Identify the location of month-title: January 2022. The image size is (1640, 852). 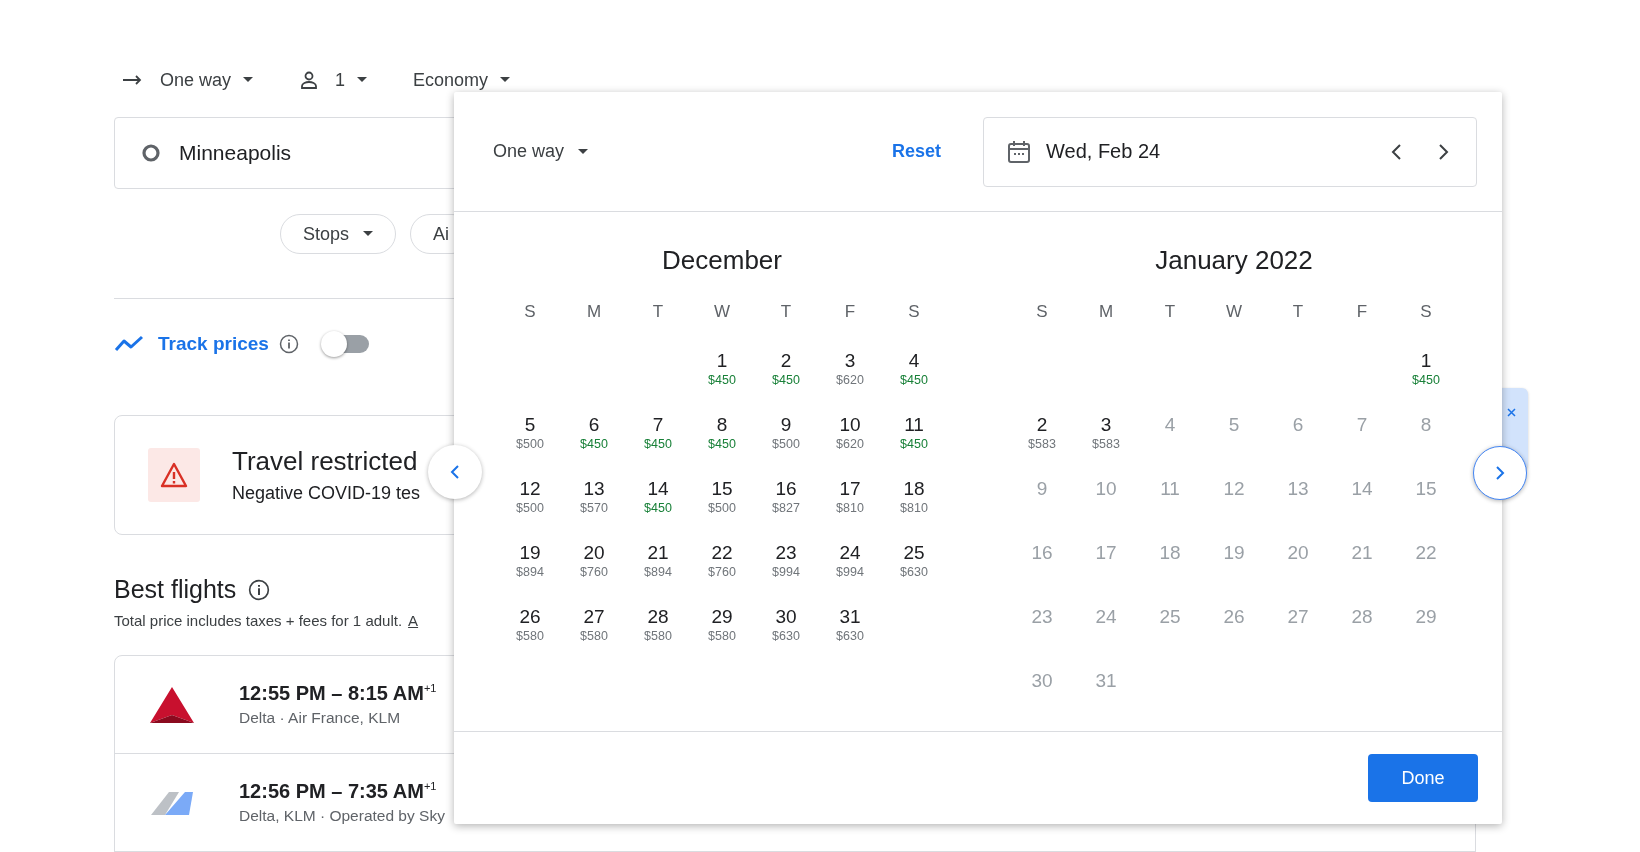
(1234, 260).